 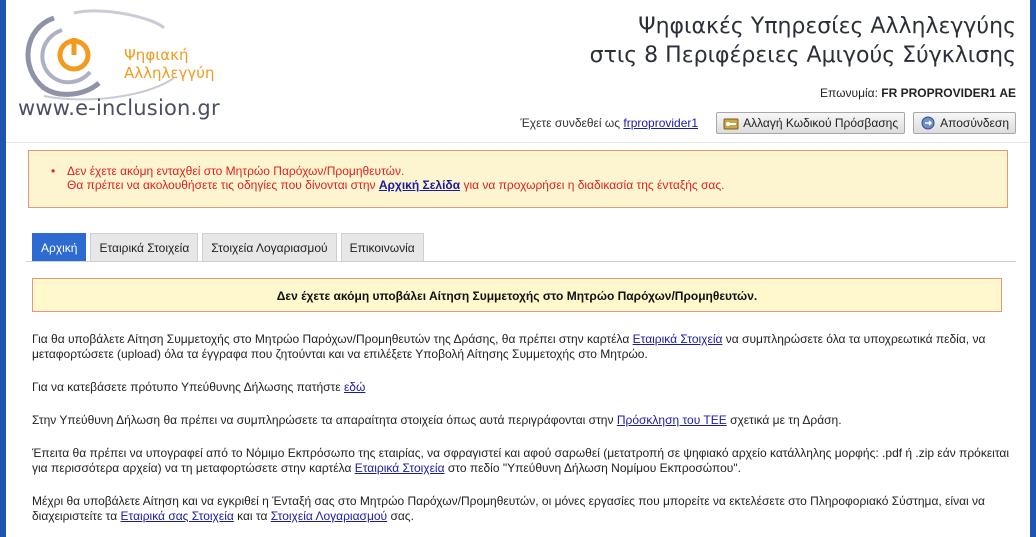 I want to click on tee-invitation-link: Πρόσκληση του ΤΕΕ, so click(x=672, y=420).